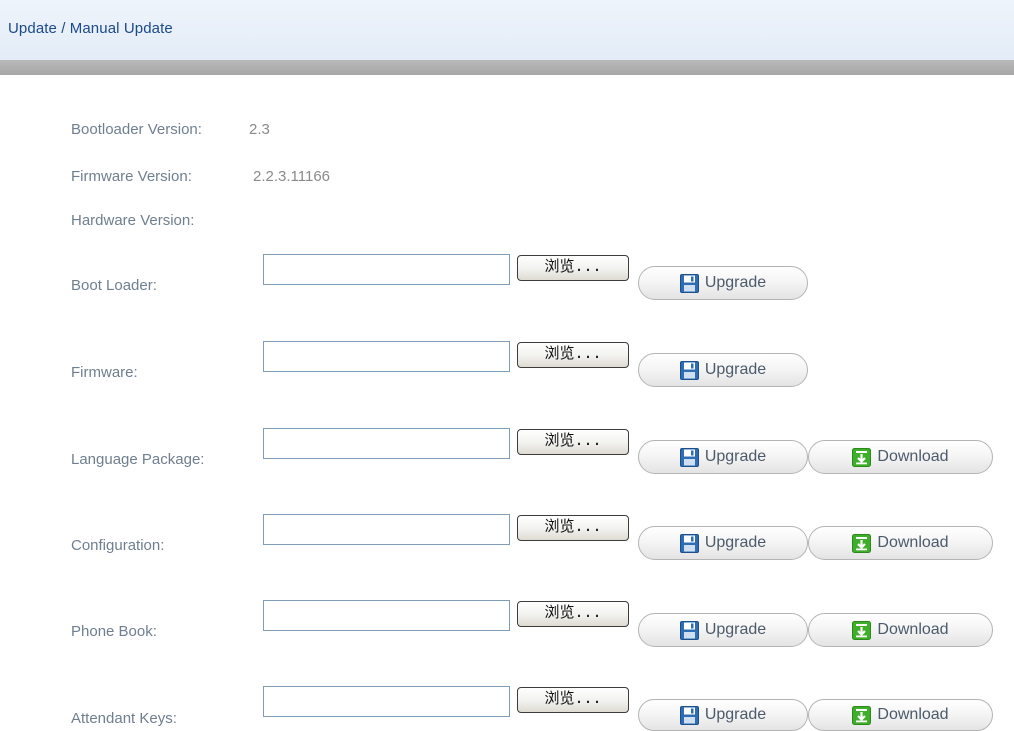 Image resolution: width=1014 pixels, height=731 pixels. Describe the element at coordinates (386, 443) in the screenshot. I see `language-package-file-field` at that location.